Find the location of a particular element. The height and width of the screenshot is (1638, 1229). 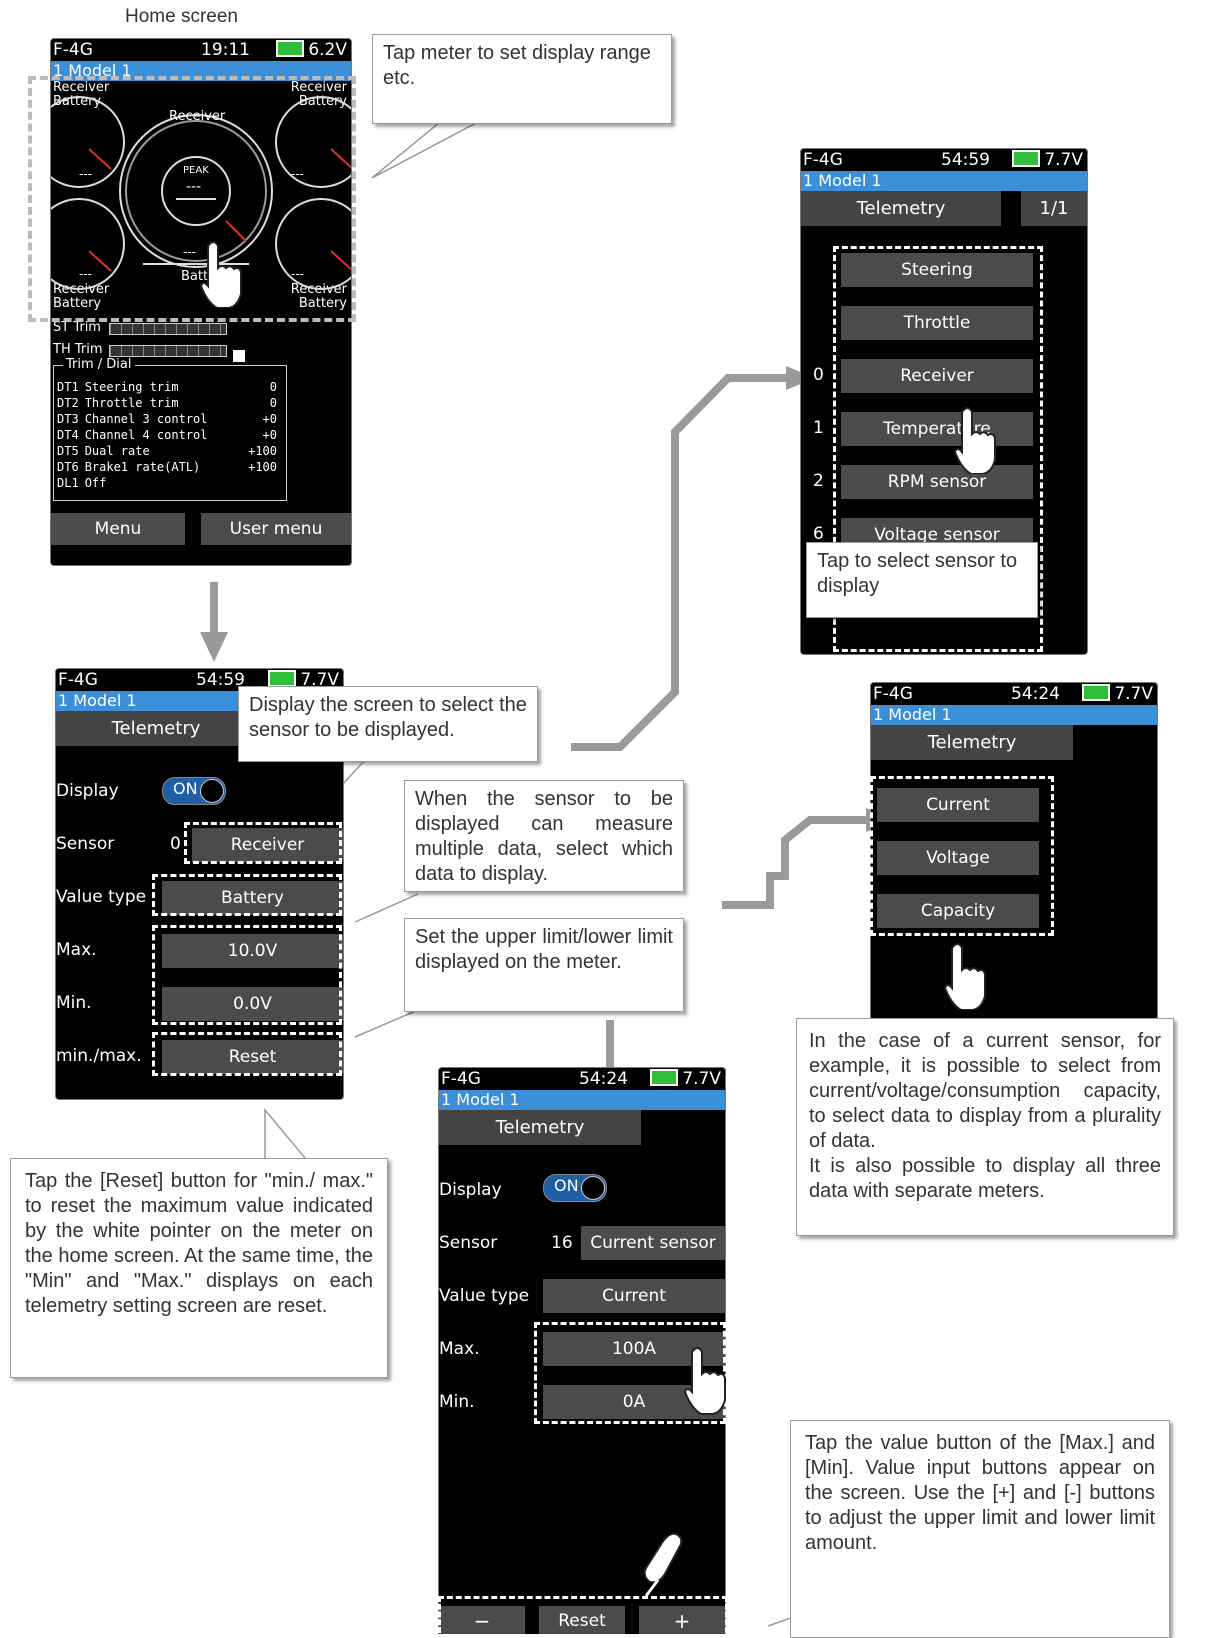

sensor-label: Sensor is located at coordinates (85, 844).